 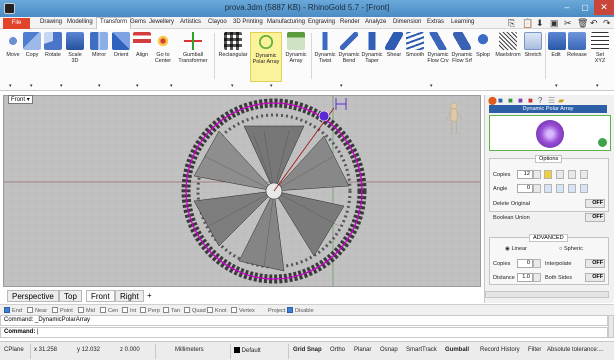 I want to click on copy-icon: ⎘, so click(x=511, y=23).